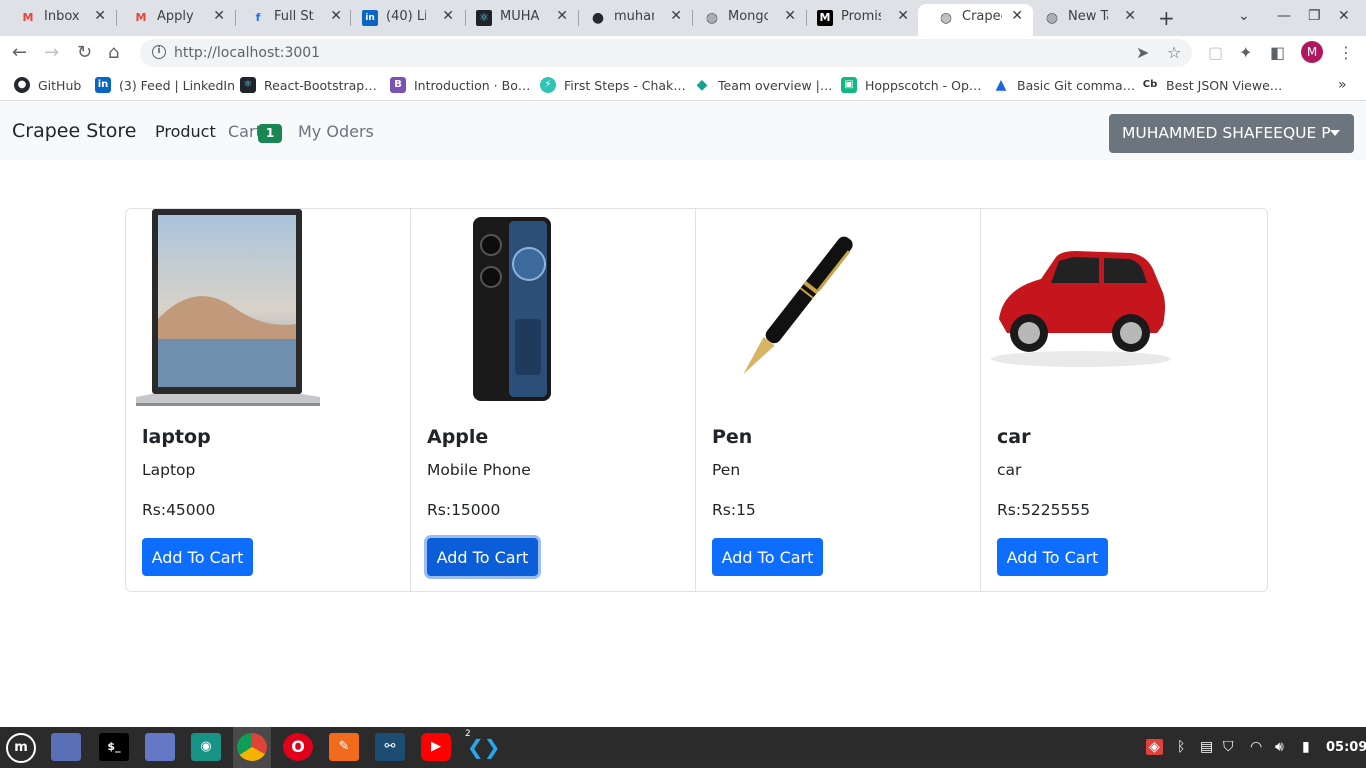  I want to click on product-card-pen: Pen Pen Rs:15 Add To Cart, so click(838, 400).